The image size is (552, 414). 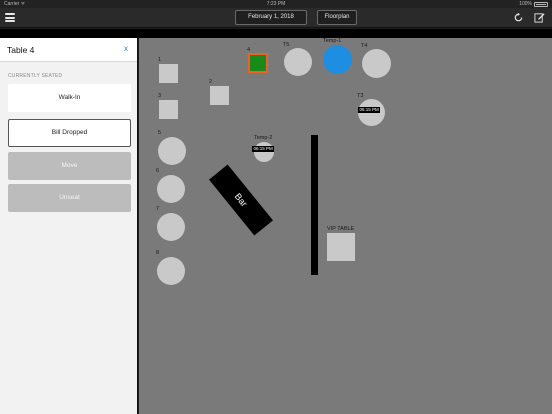 What do you see at coordinates (21, 50) in the screenshot?
I see `panel-title: Table 4` at bounding box center [21, 50].